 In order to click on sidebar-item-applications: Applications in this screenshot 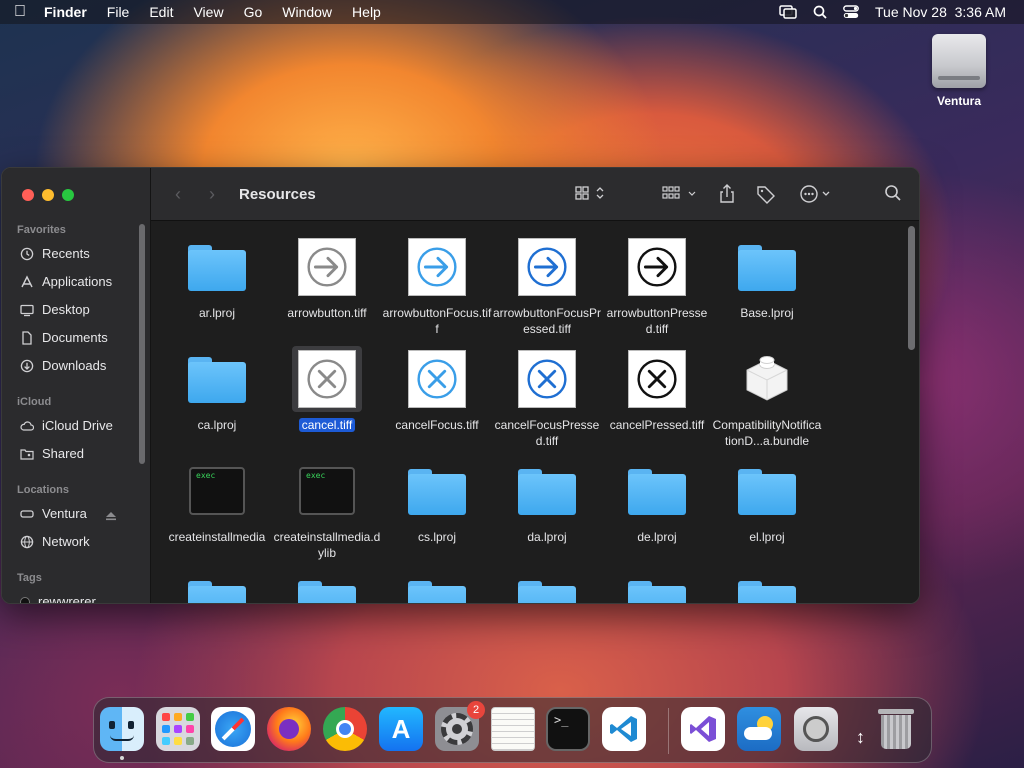, I will do `click(66, 281)`.